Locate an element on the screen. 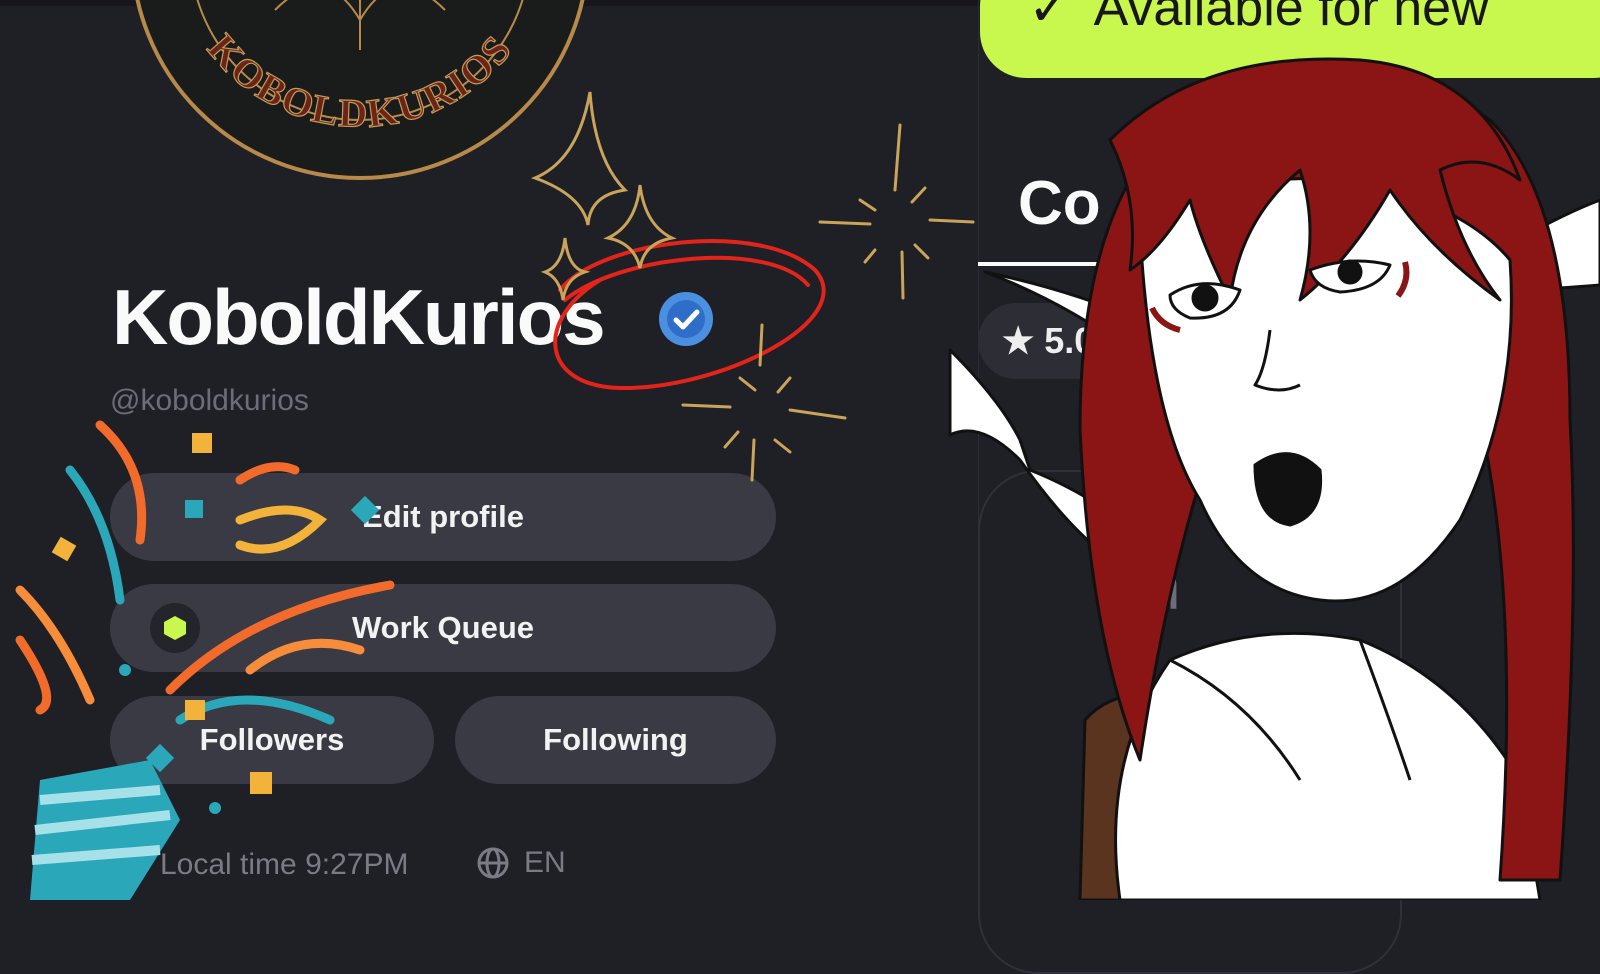 The height and width of the screenshot is (974, 1600). tab-underline is located at coordinates (1058, 264).